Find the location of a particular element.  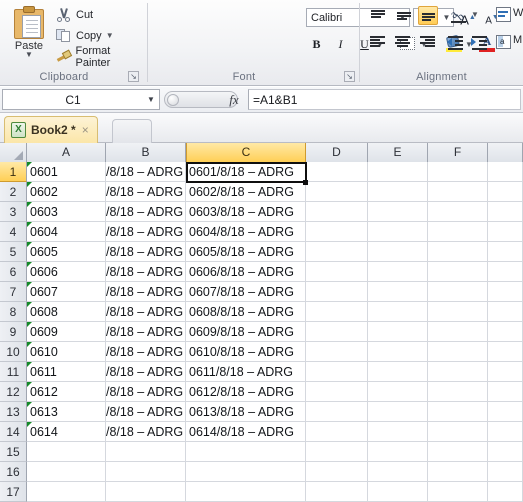

cell-B7: /8/18 – ADRG is located at coordinates (146, 292).